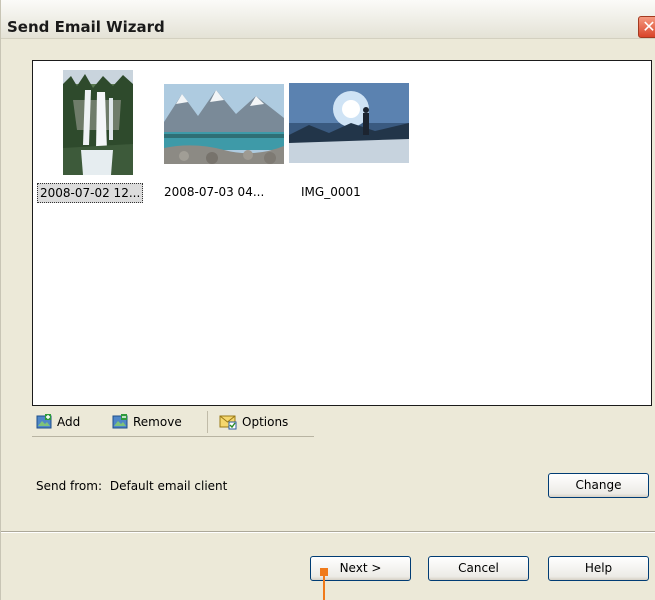 The height and width of the screenshot is (600, 655). Describe the element at coordinates (69, 422) in the screenshot. I see `add-label: Add` at that location.